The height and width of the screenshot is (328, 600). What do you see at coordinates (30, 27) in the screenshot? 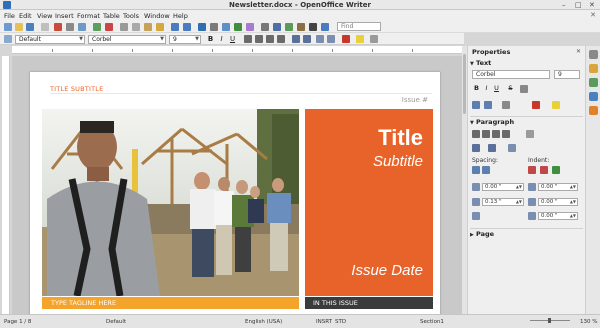
I see `save-icon` at bounding box center [30, 27].